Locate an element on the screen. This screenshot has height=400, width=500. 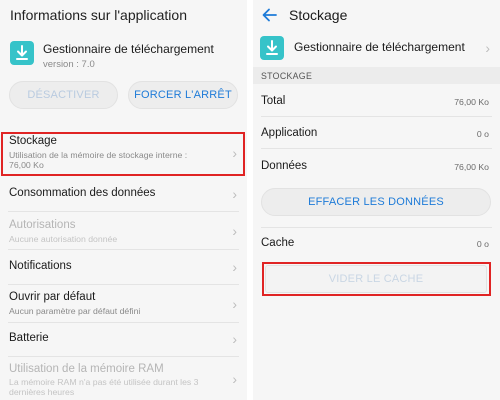
screen-title: Informations sur l'application is located at coordinates (98, 15).